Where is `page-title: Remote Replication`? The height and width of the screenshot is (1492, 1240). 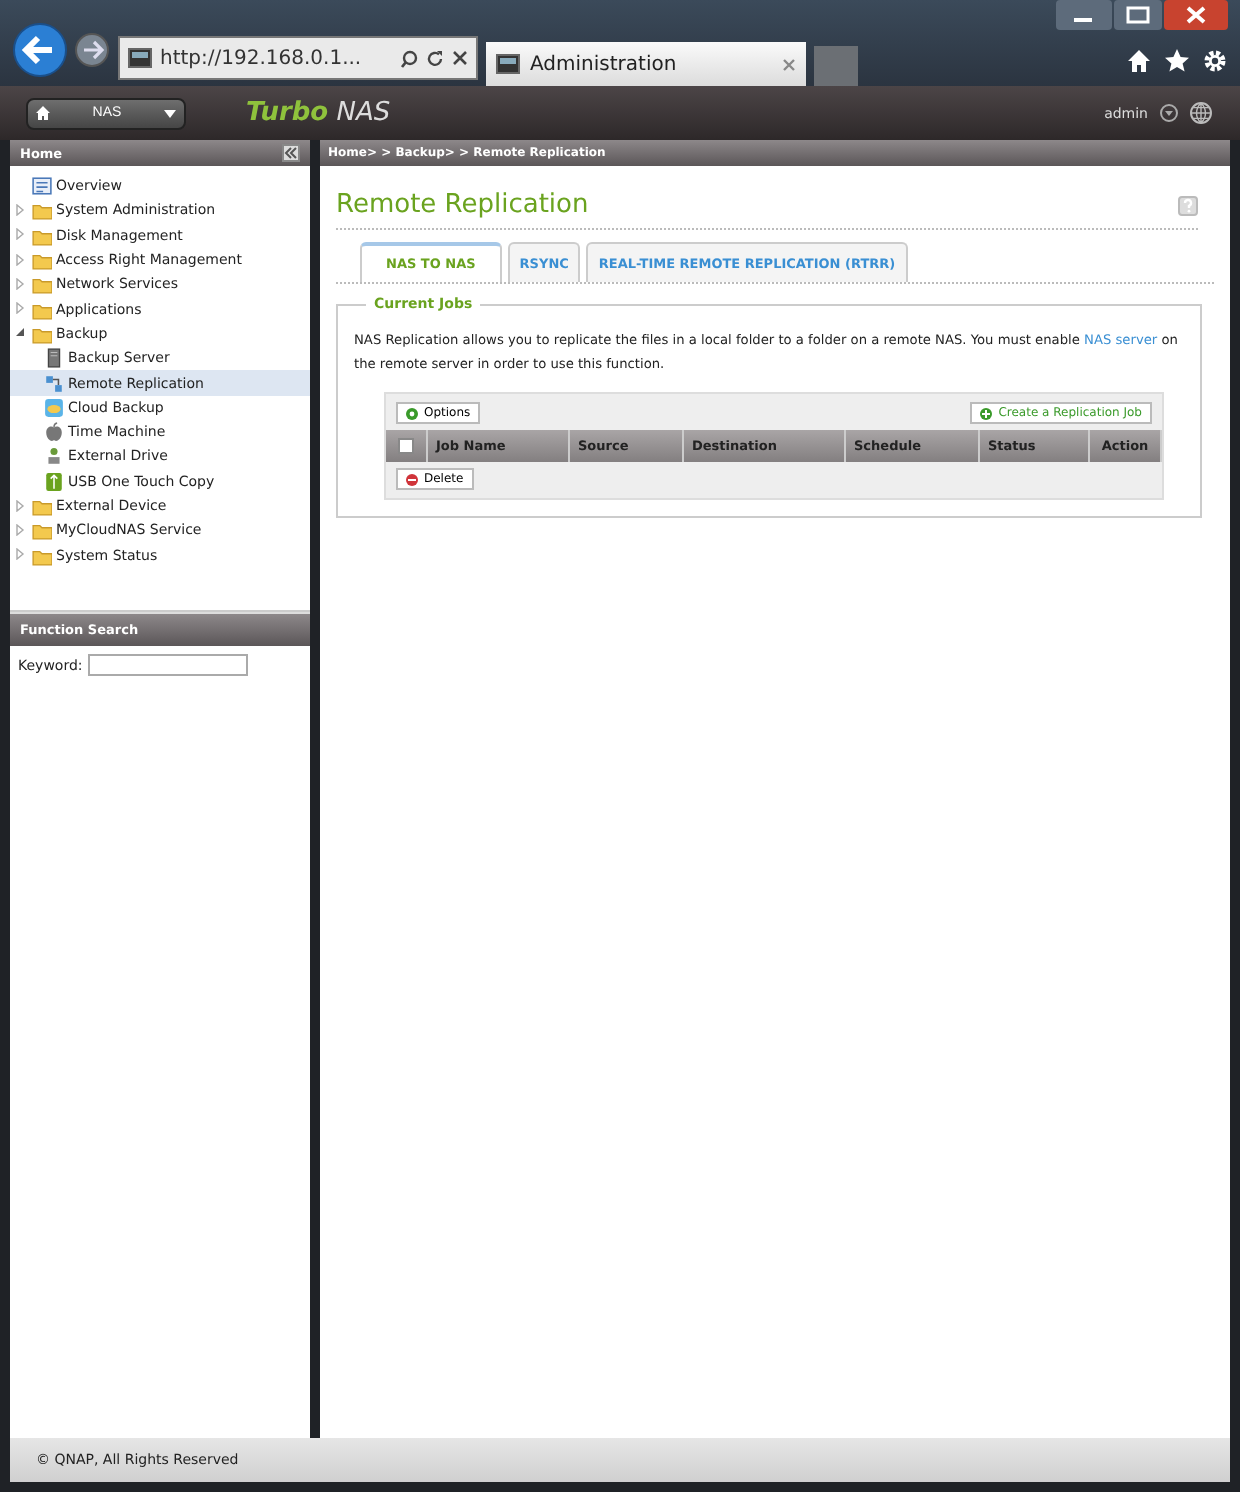
page-title: Remote Replication is located at coordinates (462, 205).